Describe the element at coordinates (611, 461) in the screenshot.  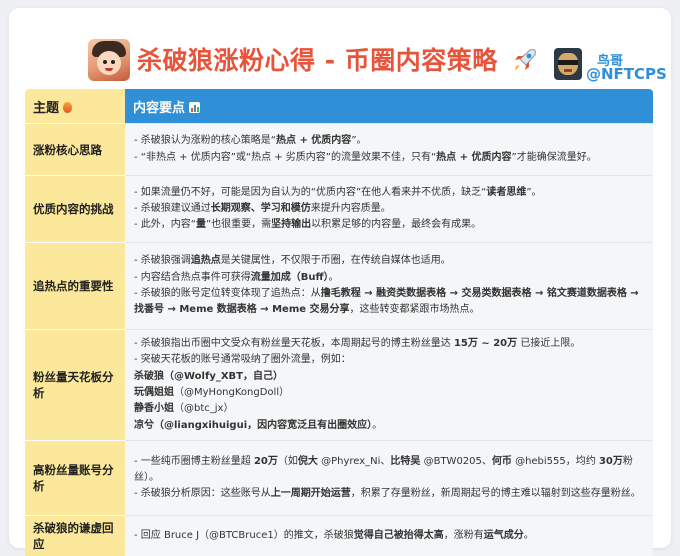
I see `bold-text: 30万` at that location.